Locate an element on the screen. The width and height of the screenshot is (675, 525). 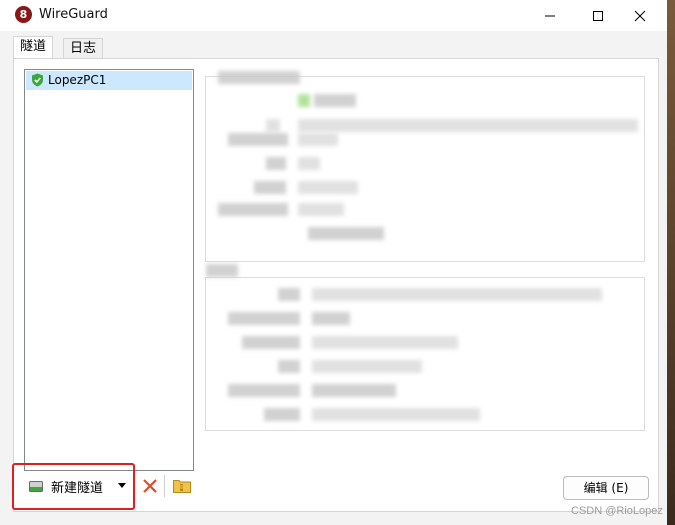
export-tunnels-button is located at coordinates (182, 487).